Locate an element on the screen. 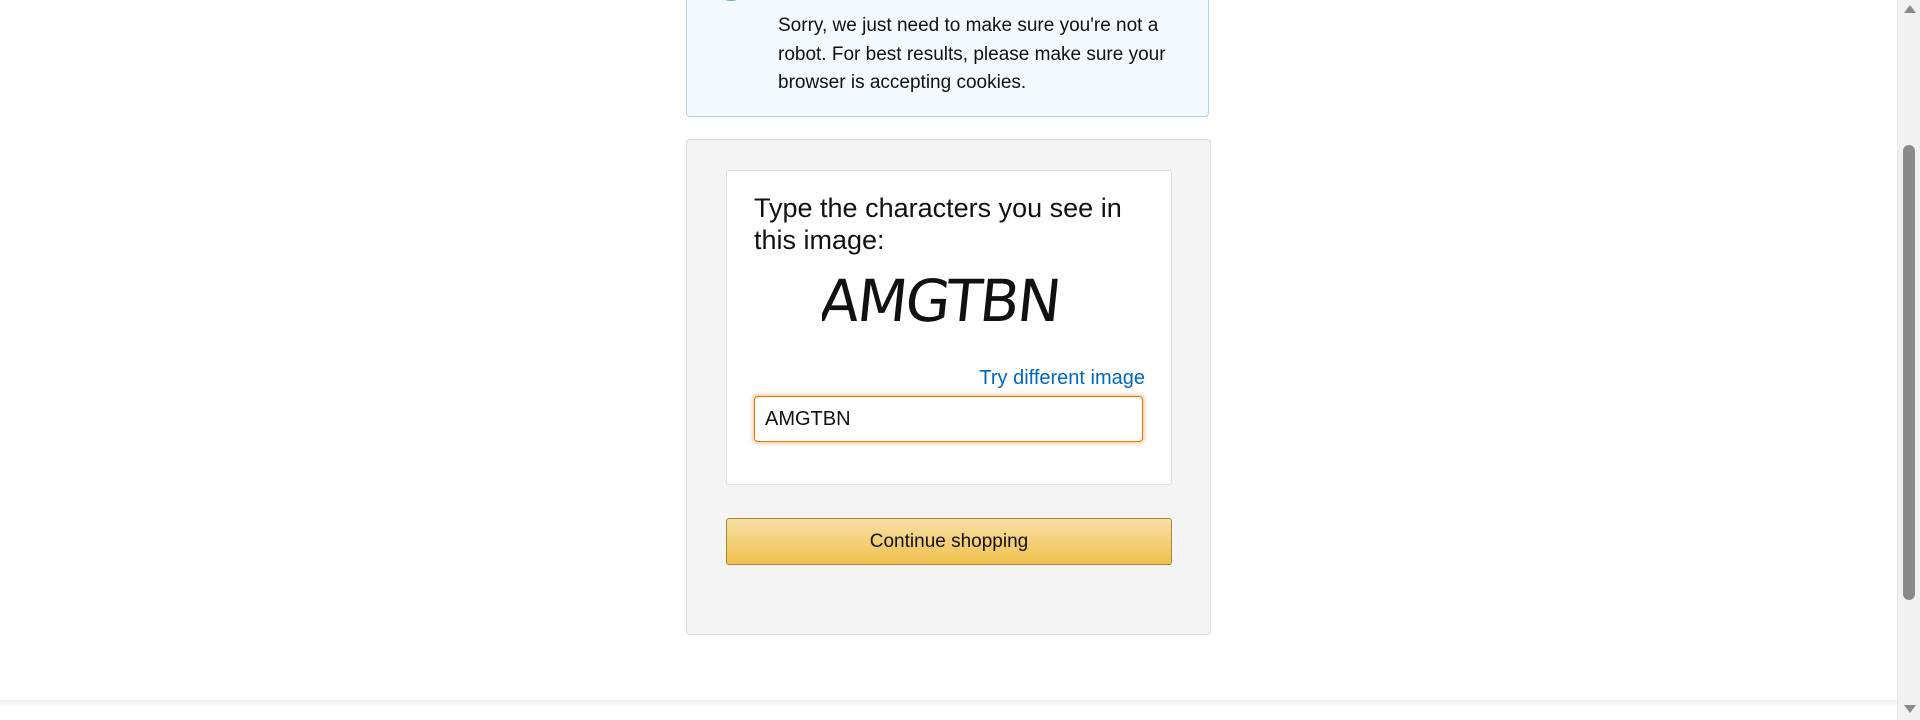 This screenshot has height=720, width=1920. try-different-image-link: Try different image is located at coordinates (1062, 378).